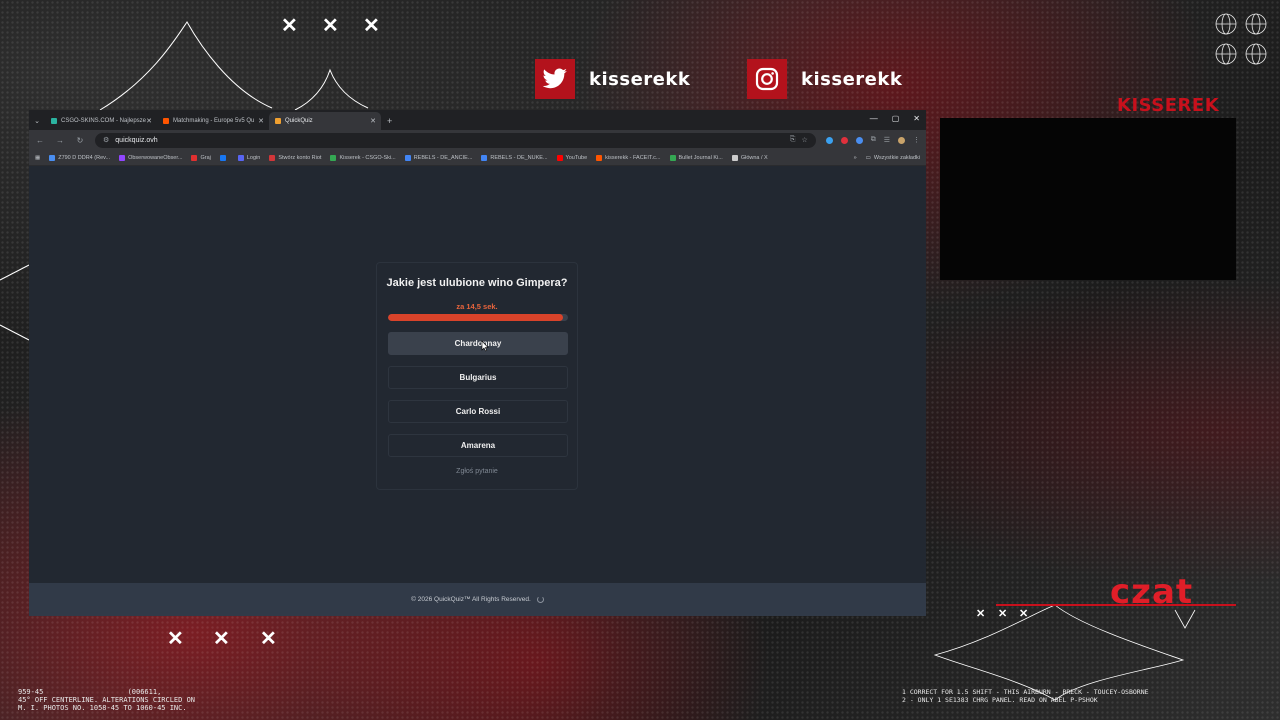 Image resolution: width=1280 pixels, height=720 pixels. I want to click on reading-list-icon: ☰, so click(887, 140).